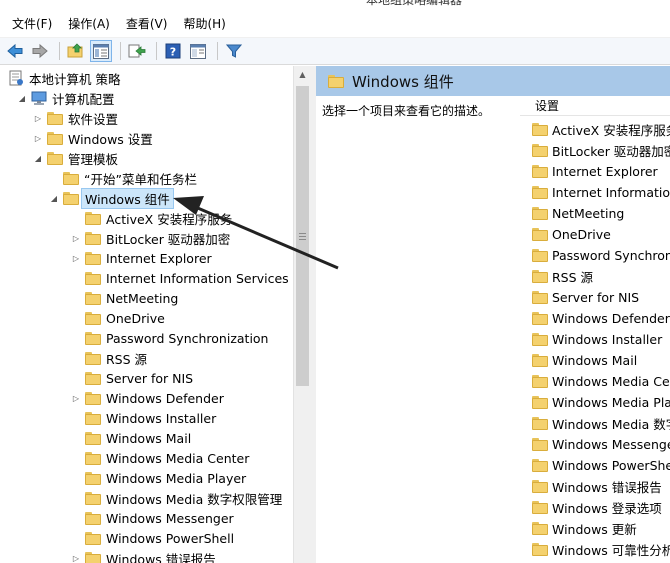 The height and width of the screenshot is (563, 670). Describe the element at coordinates (147, 398) in the screenshot. I see `tree-item: ▷ Windows Defender` at that location.